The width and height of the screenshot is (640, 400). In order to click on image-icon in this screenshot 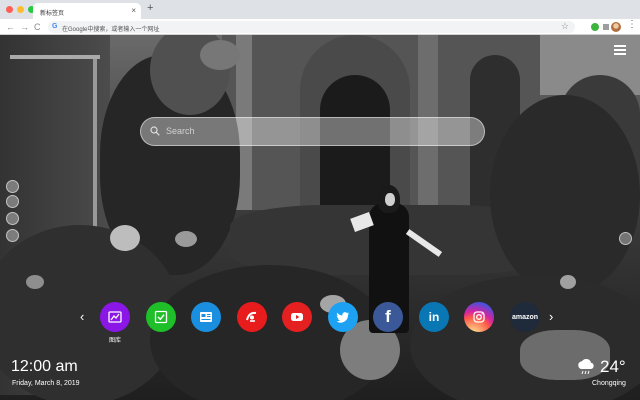, I will do `click(115, 317)`.